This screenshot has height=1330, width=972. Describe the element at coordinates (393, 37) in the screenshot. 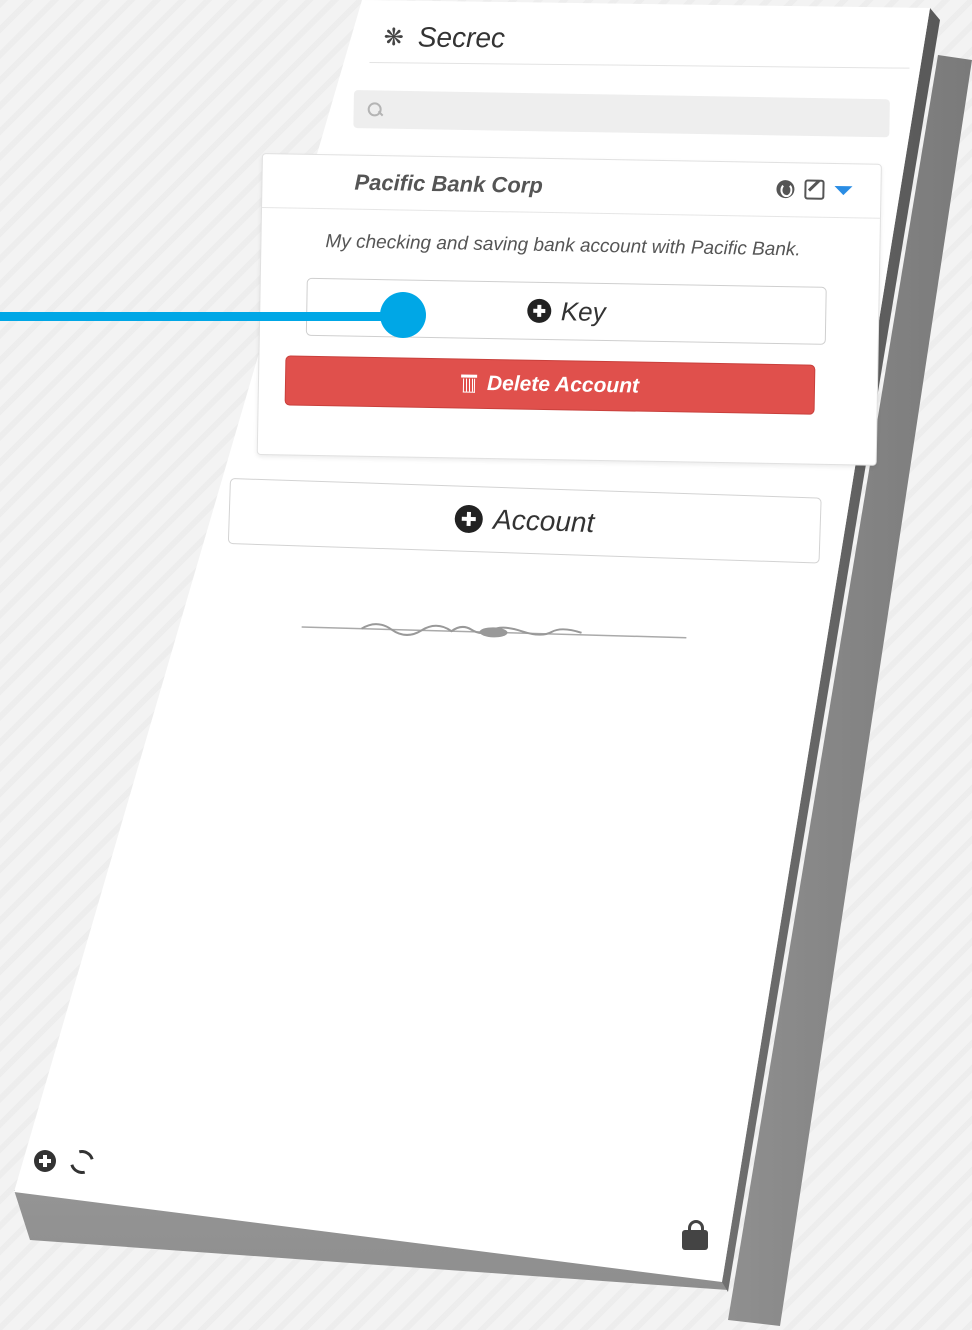

I see `flower-icon: ❋` at that location.